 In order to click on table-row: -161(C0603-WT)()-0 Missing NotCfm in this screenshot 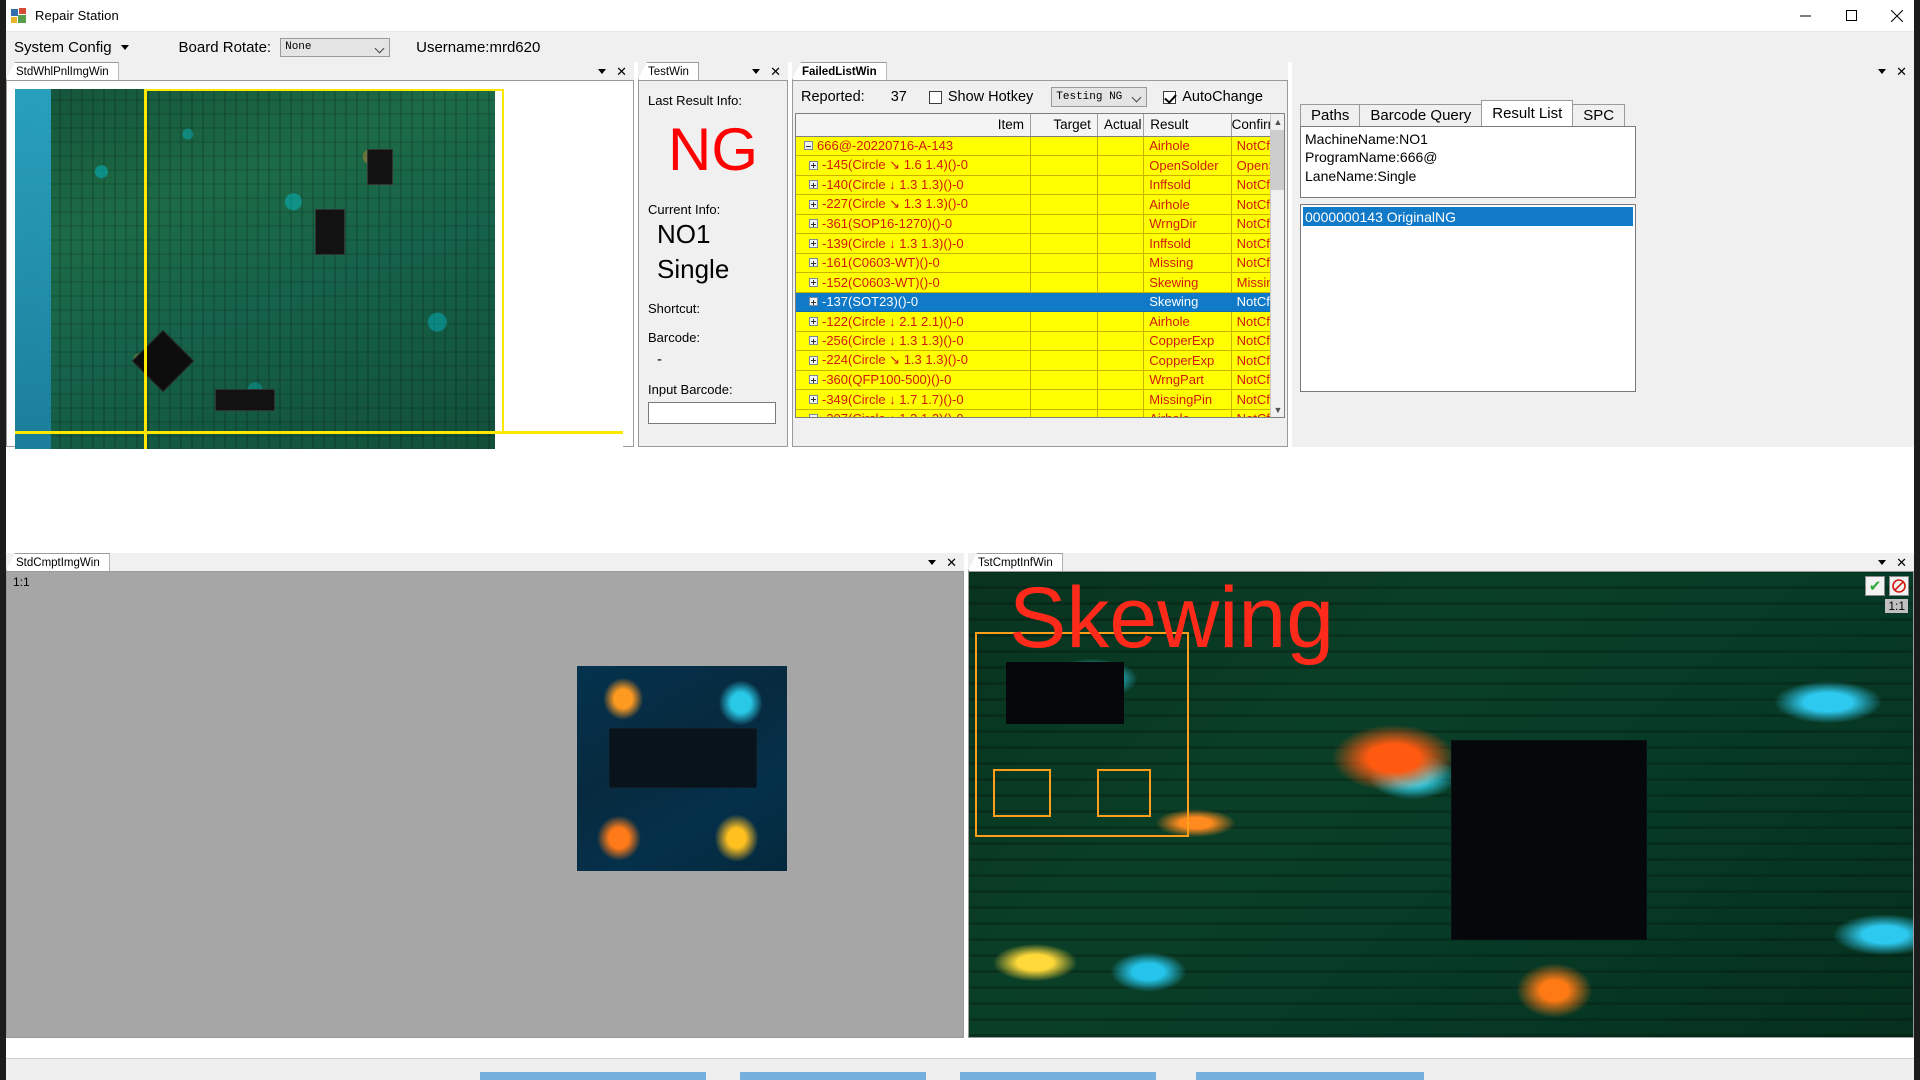, I will do `click(1037, 263)`.